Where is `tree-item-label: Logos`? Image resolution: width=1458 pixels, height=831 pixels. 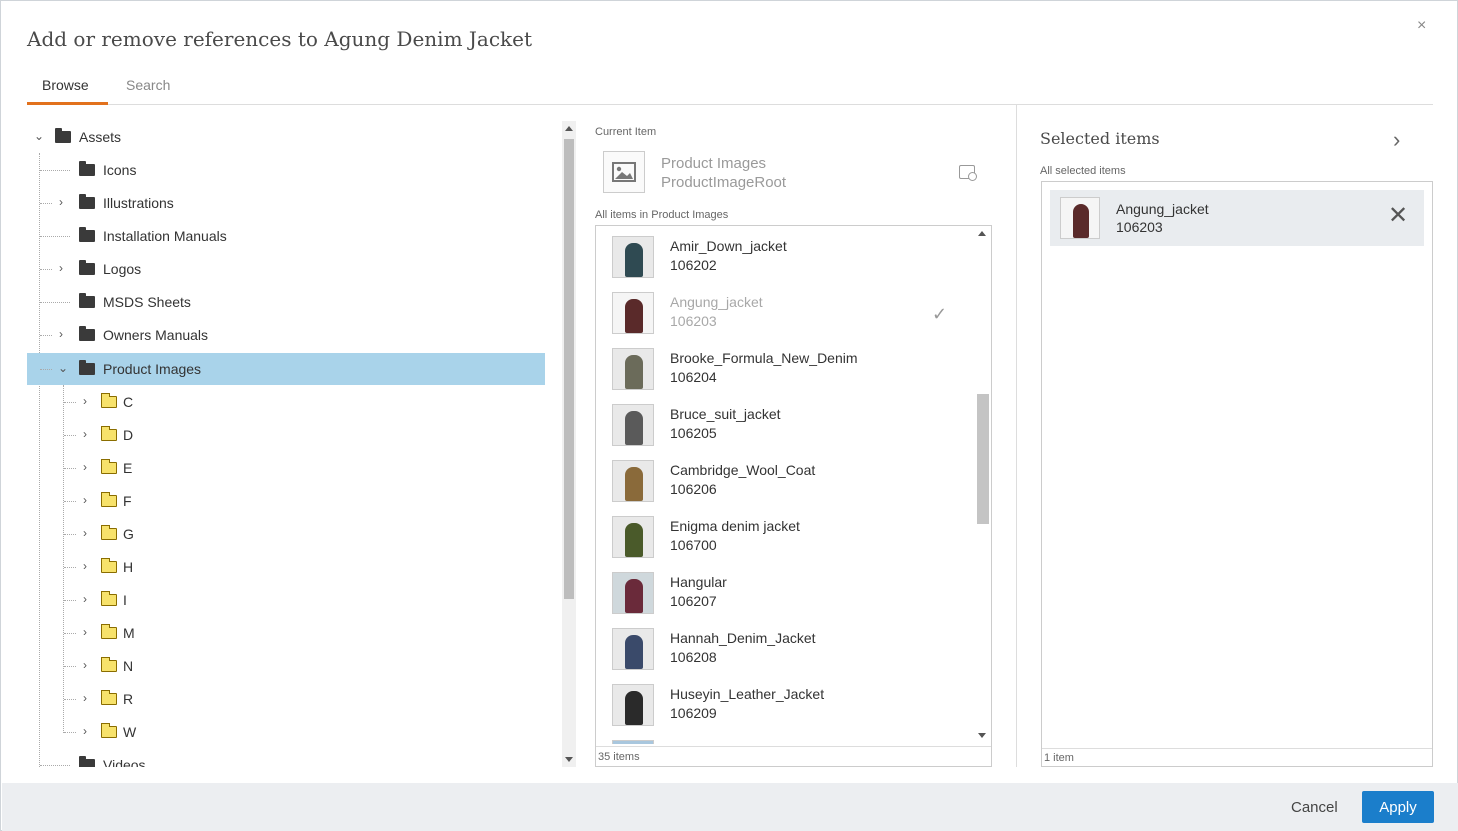
tree-item-label: Logos is located at coordinates (122, 269).